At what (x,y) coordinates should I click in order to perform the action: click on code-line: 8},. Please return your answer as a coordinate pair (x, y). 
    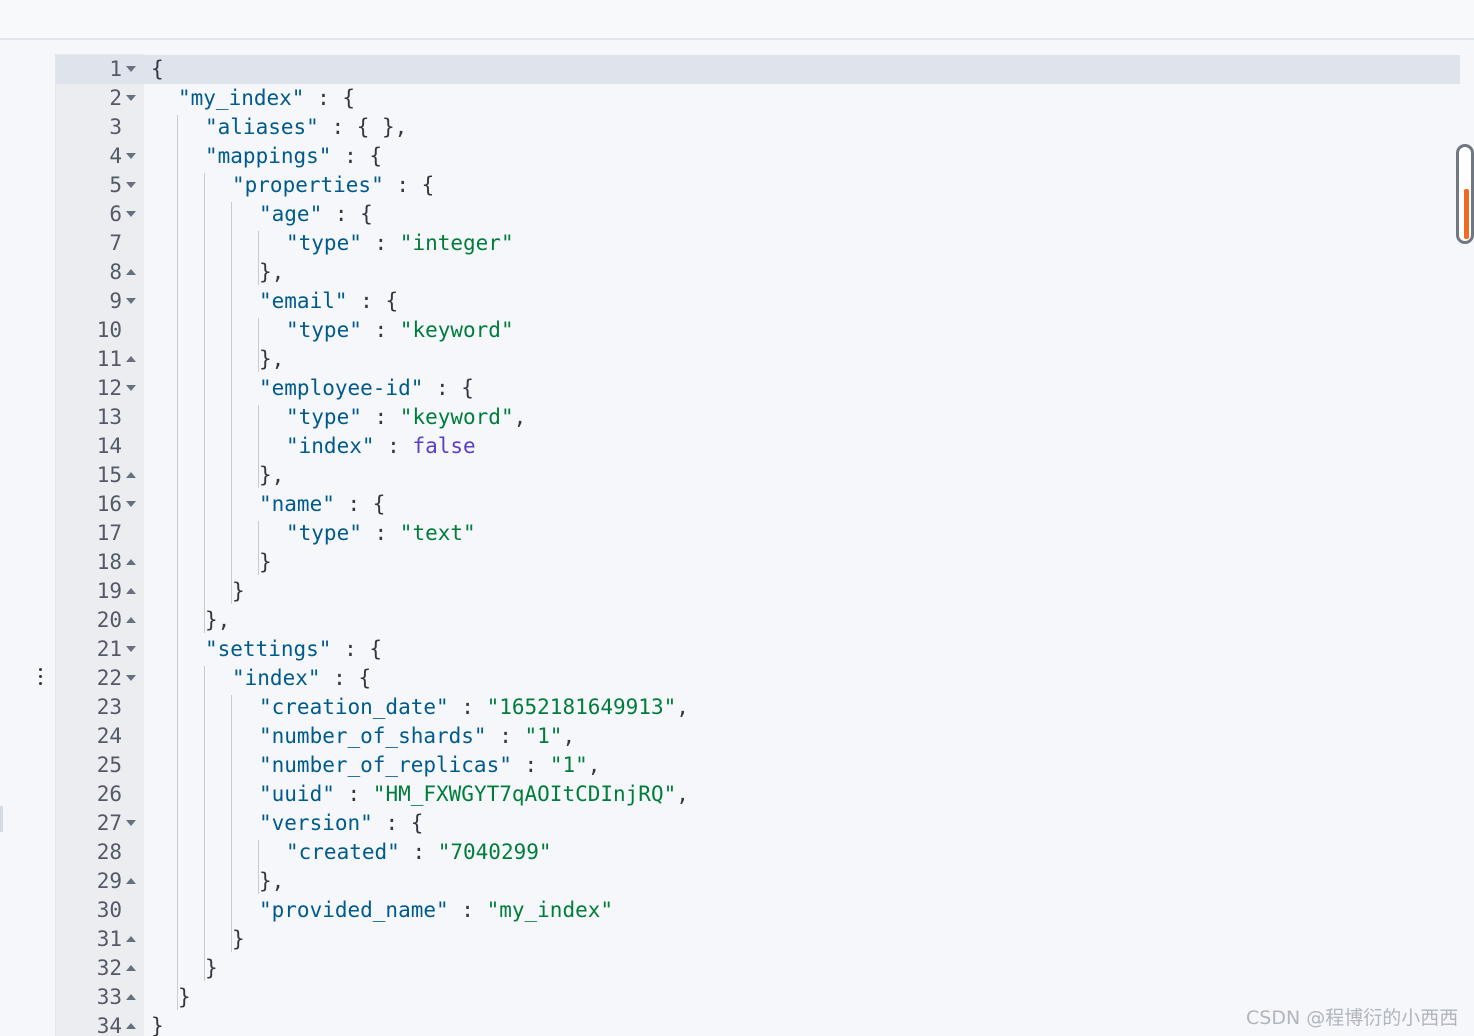
    Looking at the image, I should click on (758, 272).